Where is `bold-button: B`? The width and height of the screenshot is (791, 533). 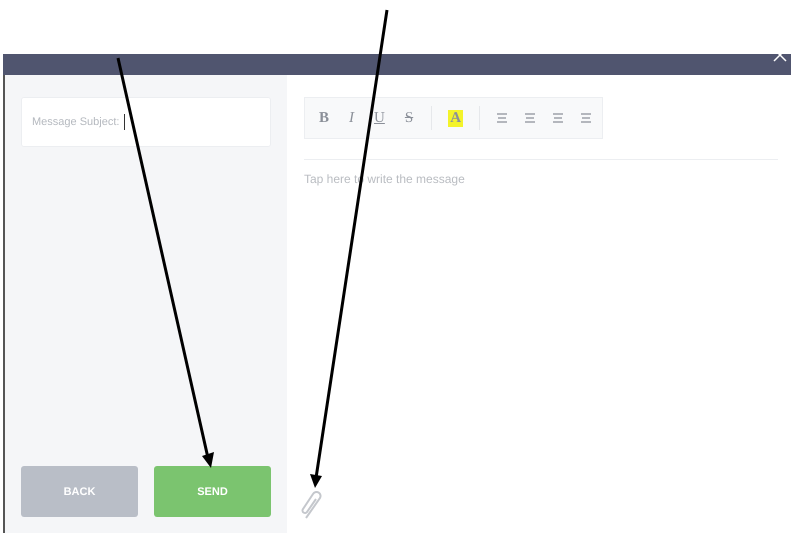 bold-button: B is located at coordinates (324, 118).